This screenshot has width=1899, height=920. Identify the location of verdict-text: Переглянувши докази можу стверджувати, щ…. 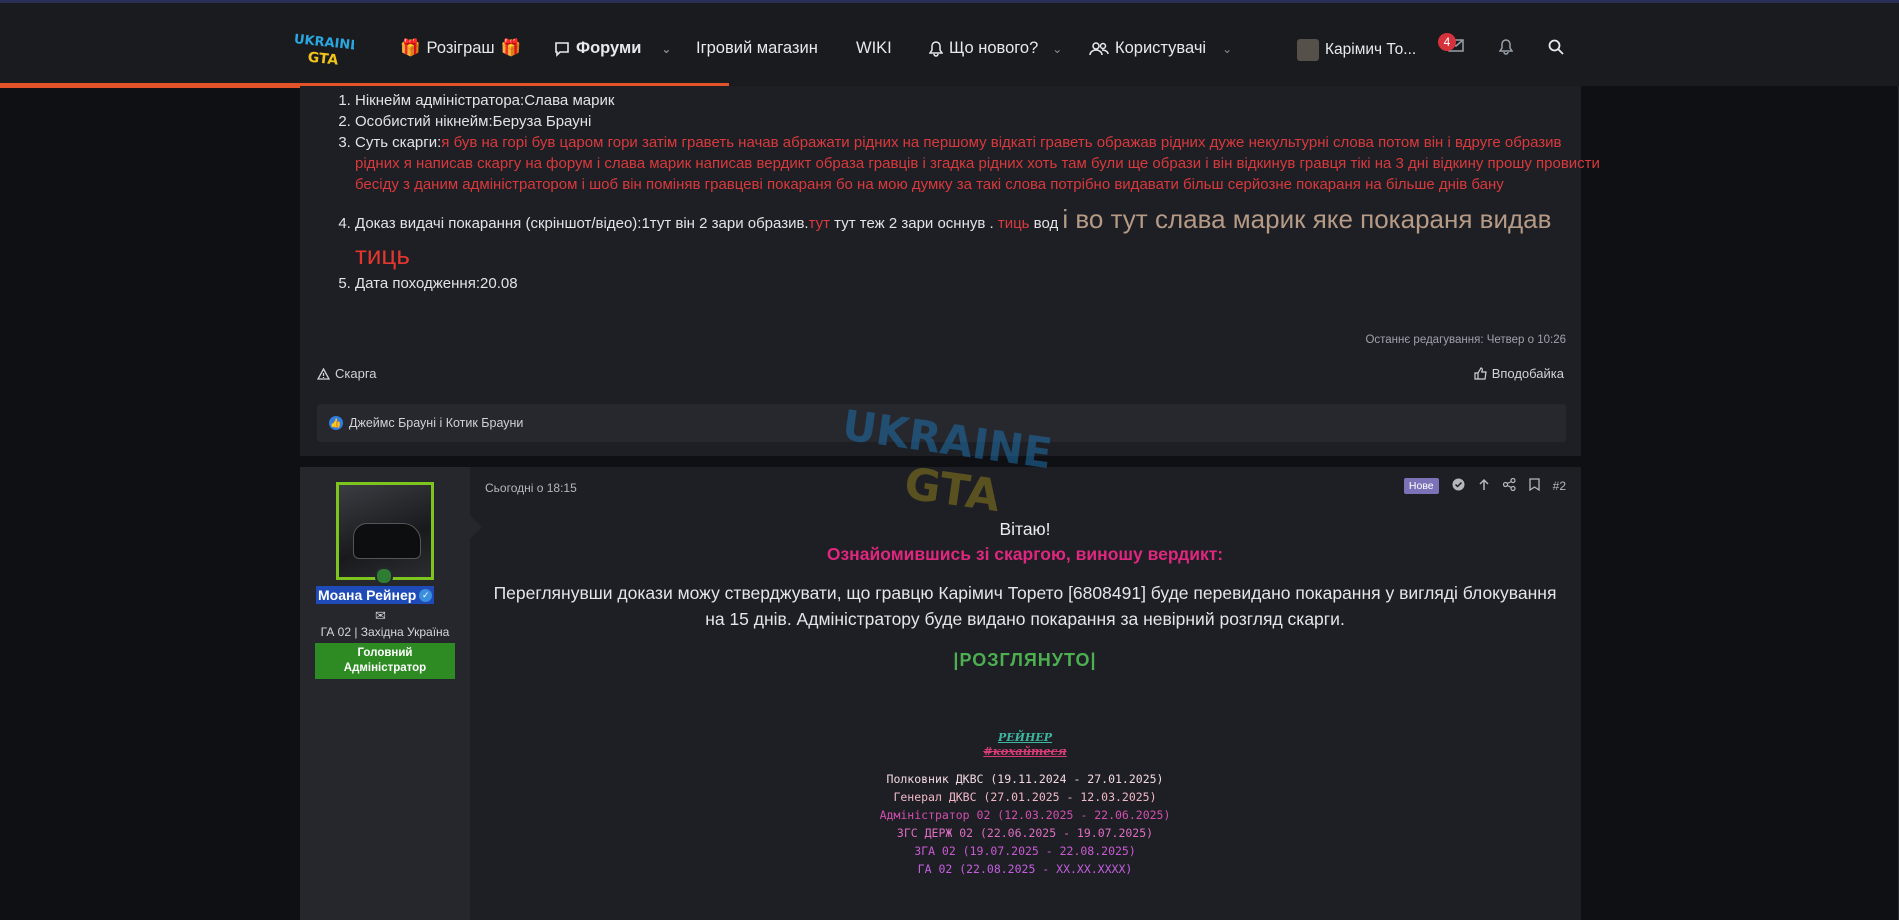
(1025, 606).